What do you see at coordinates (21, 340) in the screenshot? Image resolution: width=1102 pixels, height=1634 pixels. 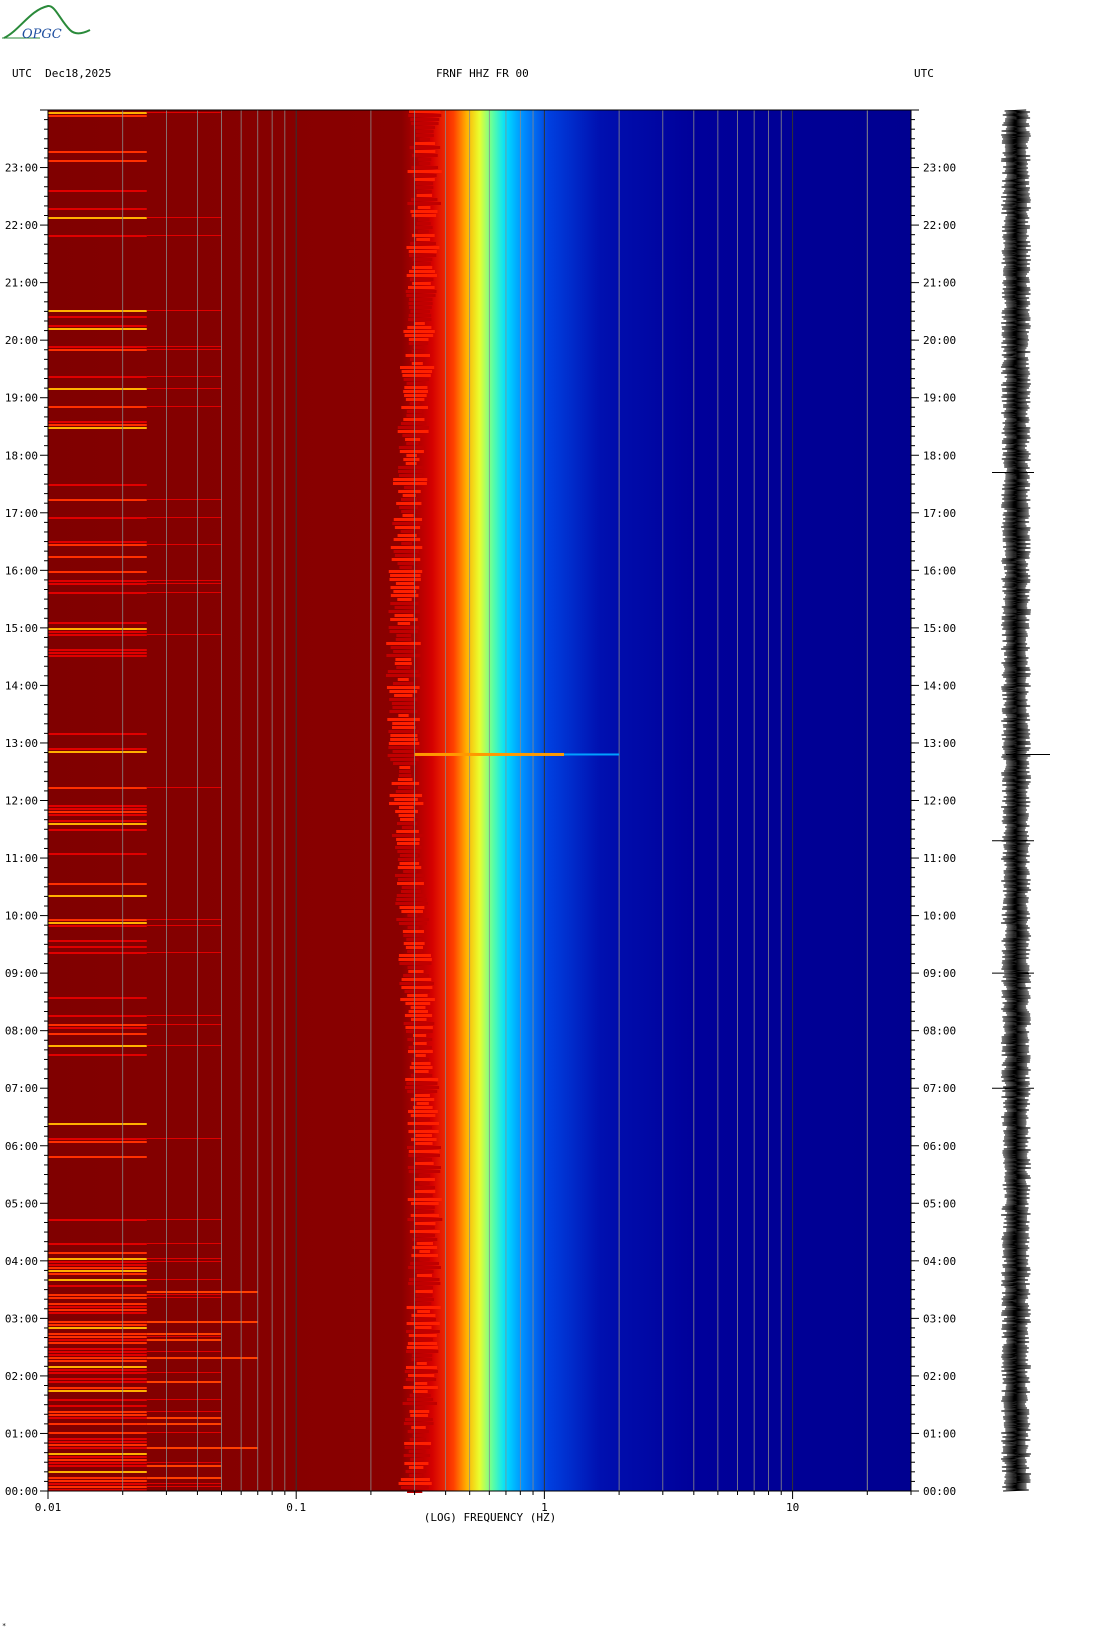 I see `y-tick-label: 20:00` at bounding box center [21, 340].